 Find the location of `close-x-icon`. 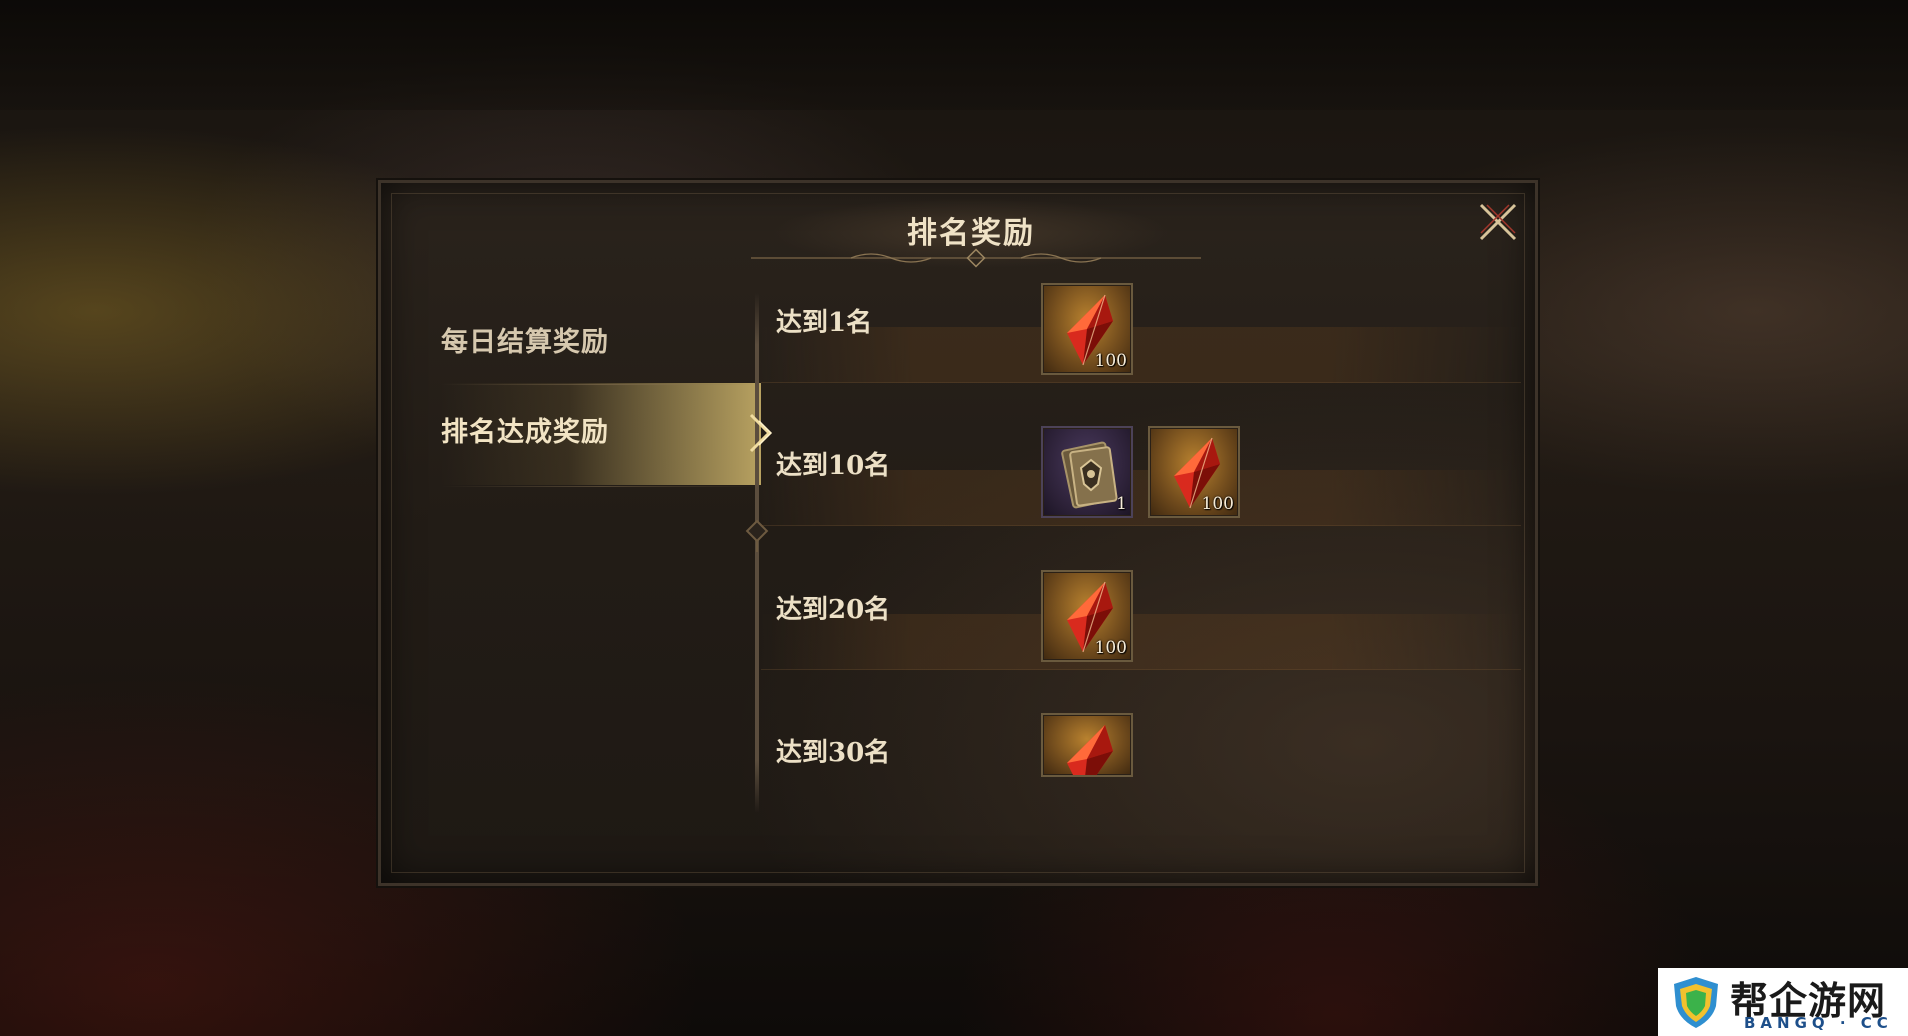

close-x-icon is located at coordinates (1498, 222).